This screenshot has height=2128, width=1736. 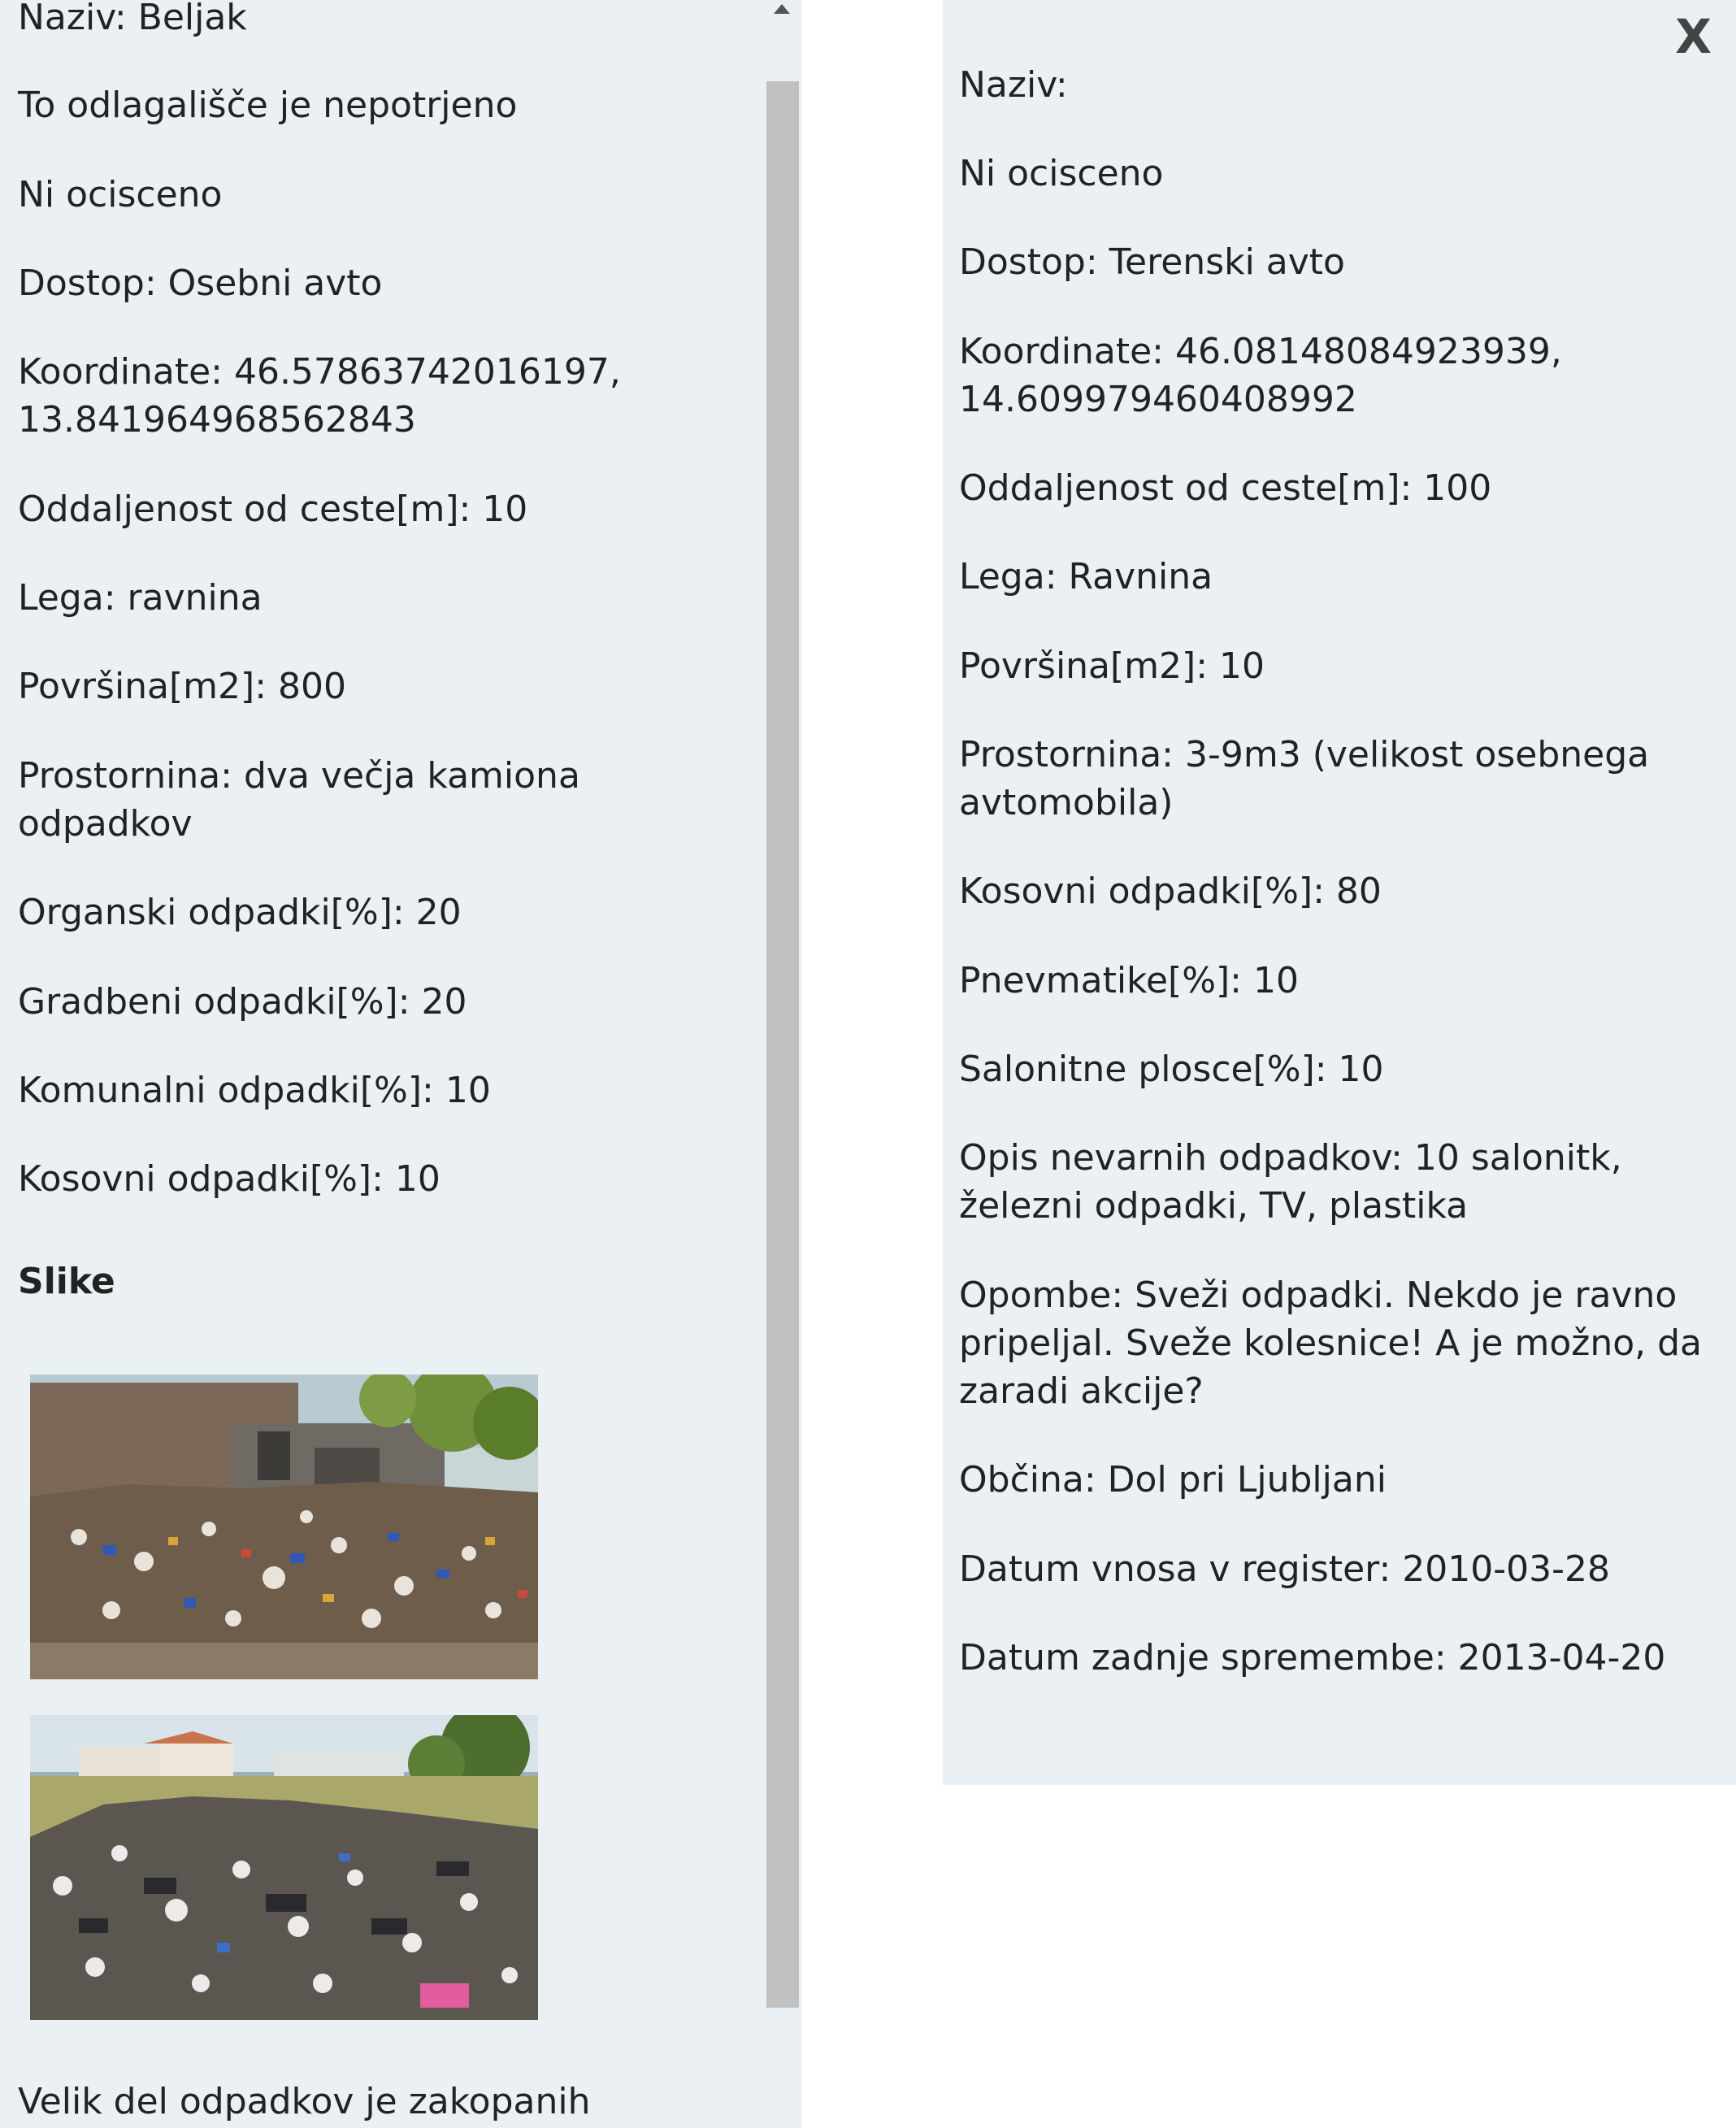 I want to click on scrollbar-thumb, so click(x=782, y=1044).